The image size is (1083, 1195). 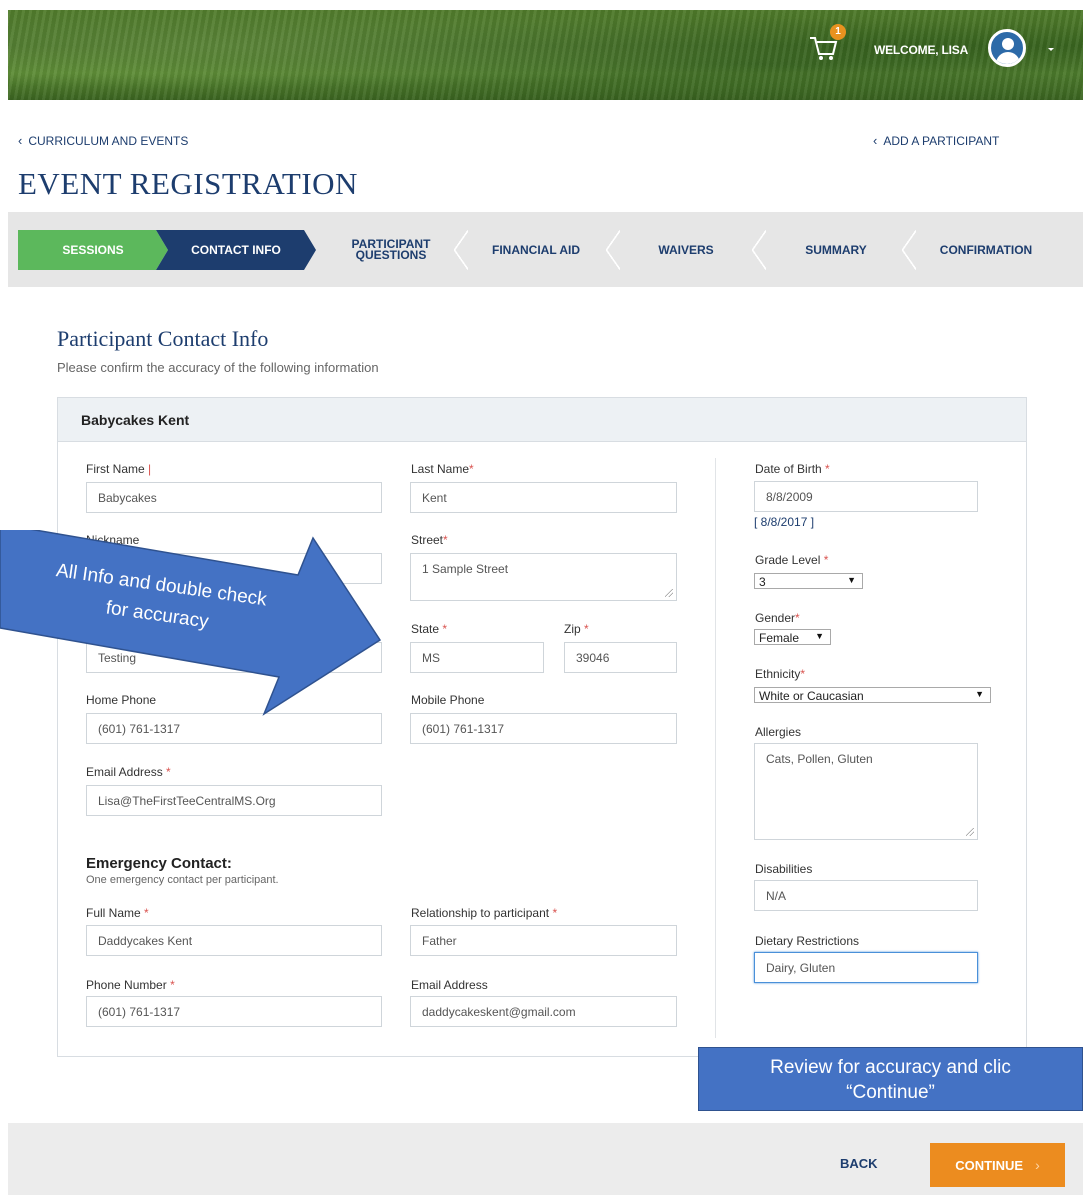 I want to click on step-participant-questions: PARTICIPANT QUESTIONS, so click(x=391, y=250).